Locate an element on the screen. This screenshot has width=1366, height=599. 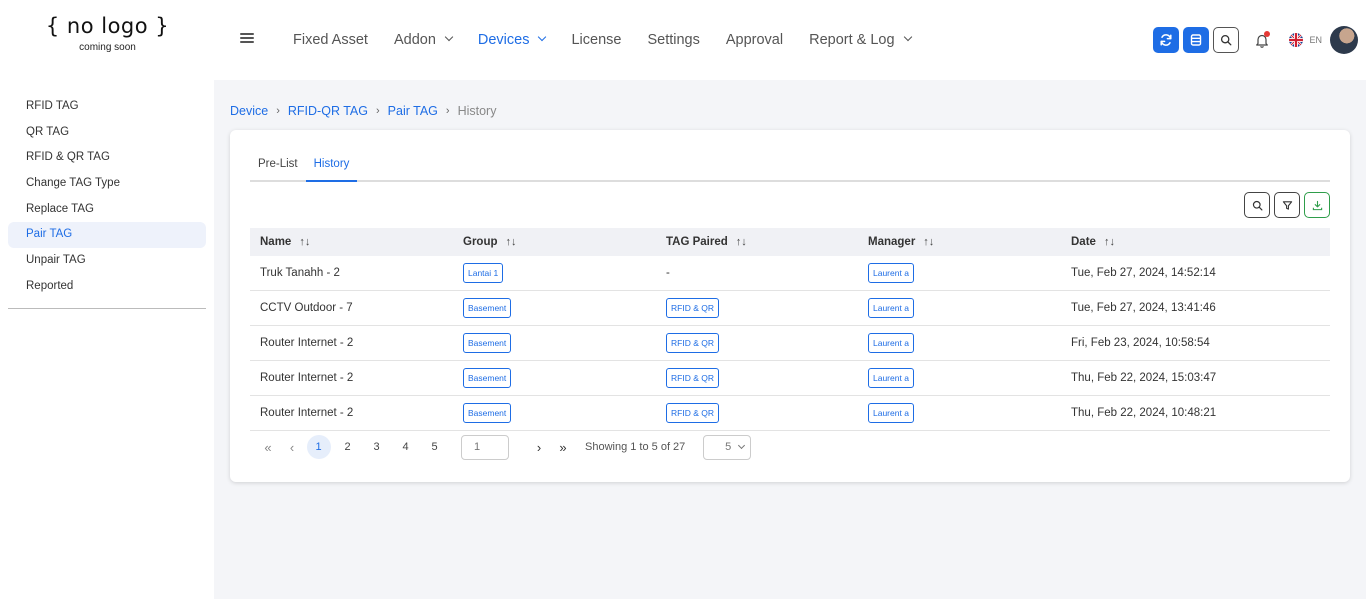
next-page-icon: › is located at coordinates (539, 447).